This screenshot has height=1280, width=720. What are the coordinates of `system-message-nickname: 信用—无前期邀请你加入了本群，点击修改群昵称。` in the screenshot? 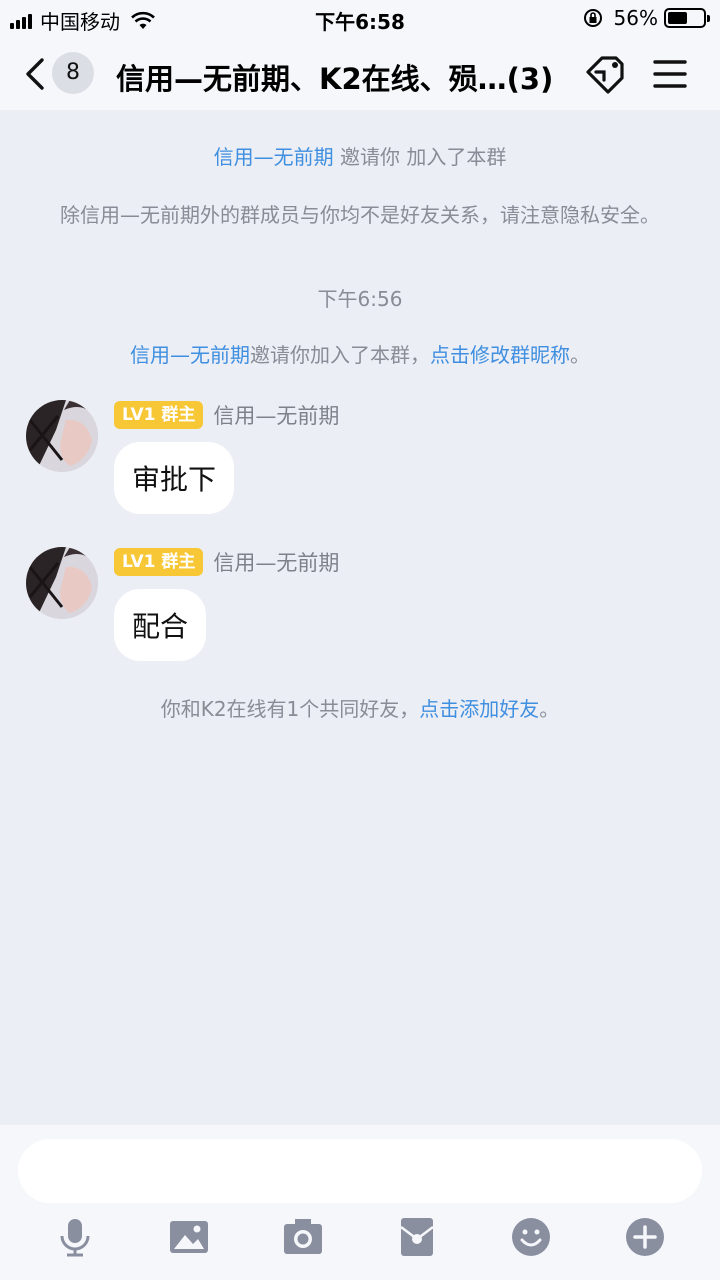 It's located at (360, 355).